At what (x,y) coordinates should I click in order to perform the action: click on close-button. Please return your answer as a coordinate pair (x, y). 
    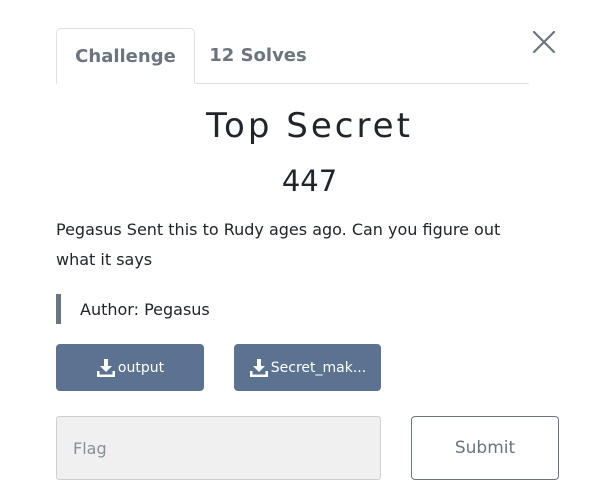
    Looking at the image, I should click on (544, 42).